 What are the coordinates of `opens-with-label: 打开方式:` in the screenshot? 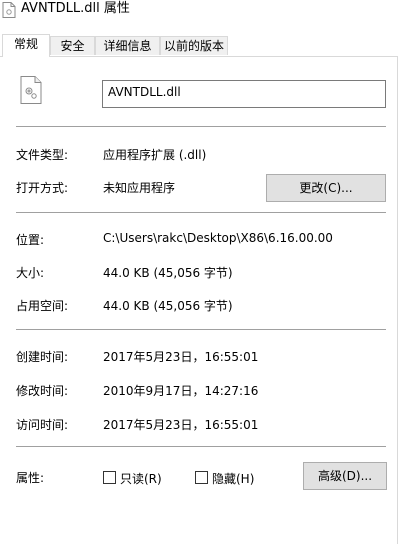 It's located at (42, 188).